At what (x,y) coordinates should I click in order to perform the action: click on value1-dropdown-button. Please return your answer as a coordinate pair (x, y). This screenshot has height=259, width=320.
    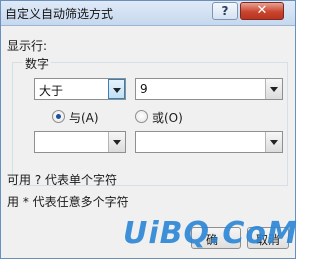
    Looking at the image, I should click on (273, 89).